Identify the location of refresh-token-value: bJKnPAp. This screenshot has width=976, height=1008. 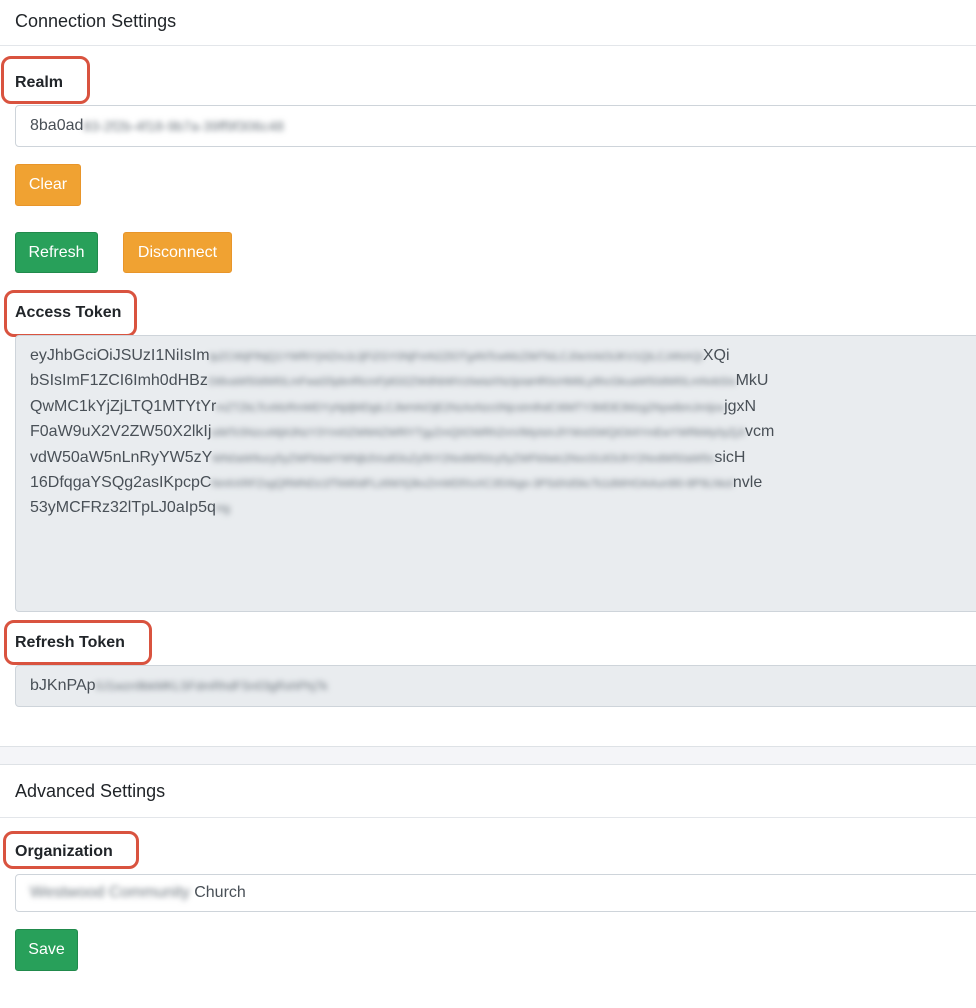
(63, 685).